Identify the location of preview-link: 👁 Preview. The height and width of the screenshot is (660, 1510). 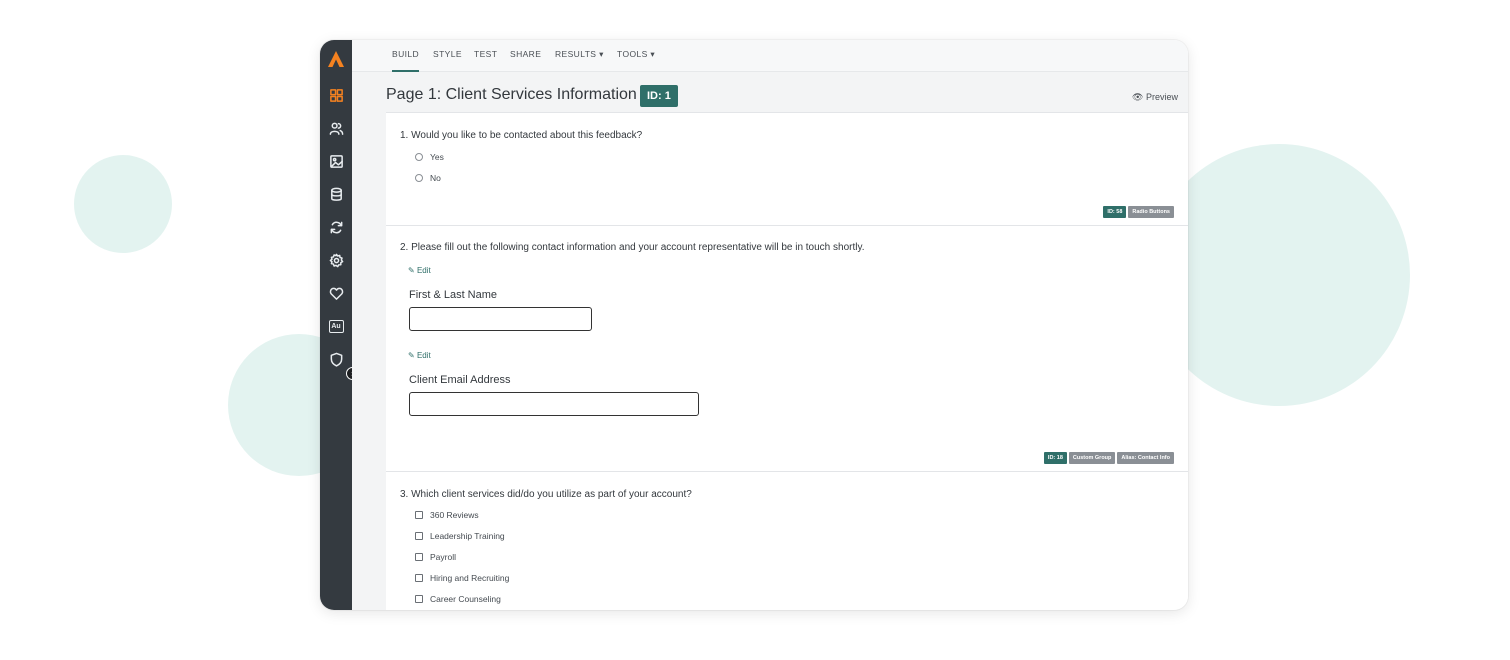
(1155, 97).